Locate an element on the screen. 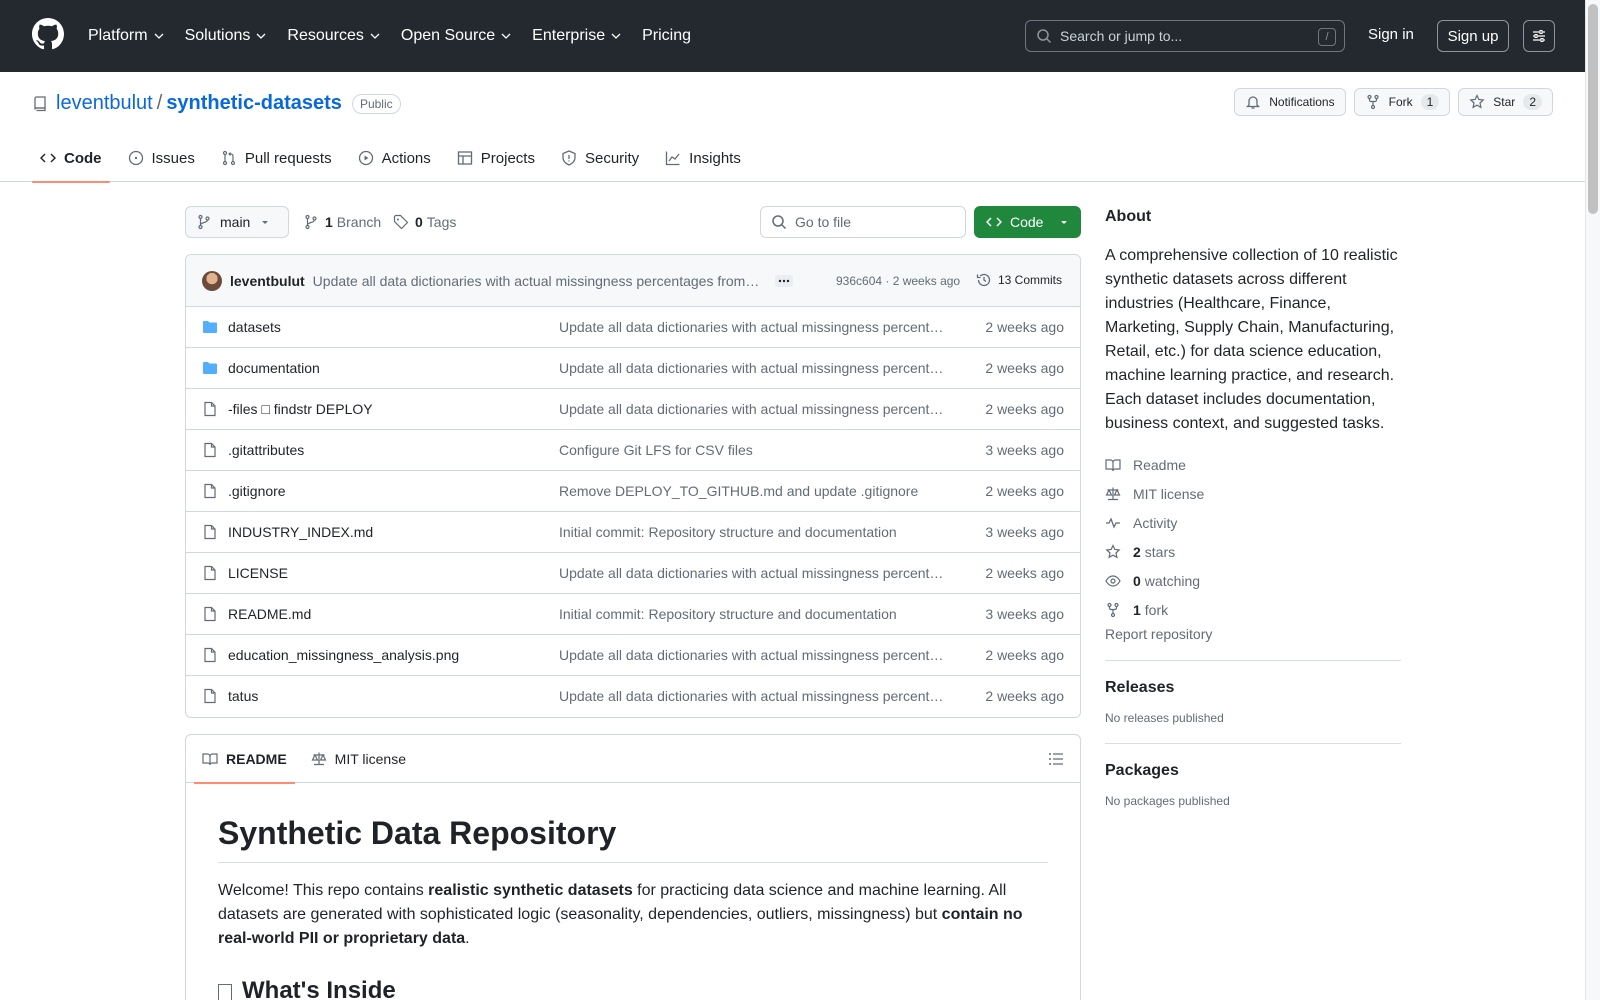 This screenshot has height=1000, width=1600. github-logo-icon is located at coordinates (48, 34).